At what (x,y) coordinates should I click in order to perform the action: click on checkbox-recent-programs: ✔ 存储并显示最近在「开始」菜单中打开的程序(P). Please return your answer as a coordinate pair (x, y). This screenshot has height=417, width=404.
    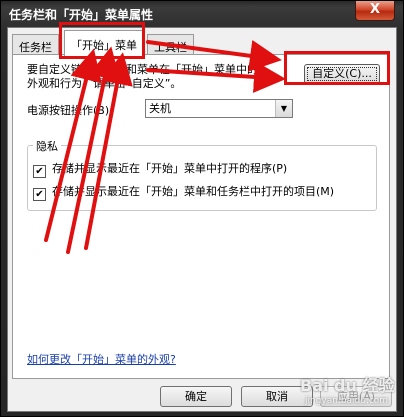
    Looking at the image, I should click on (160, 169).